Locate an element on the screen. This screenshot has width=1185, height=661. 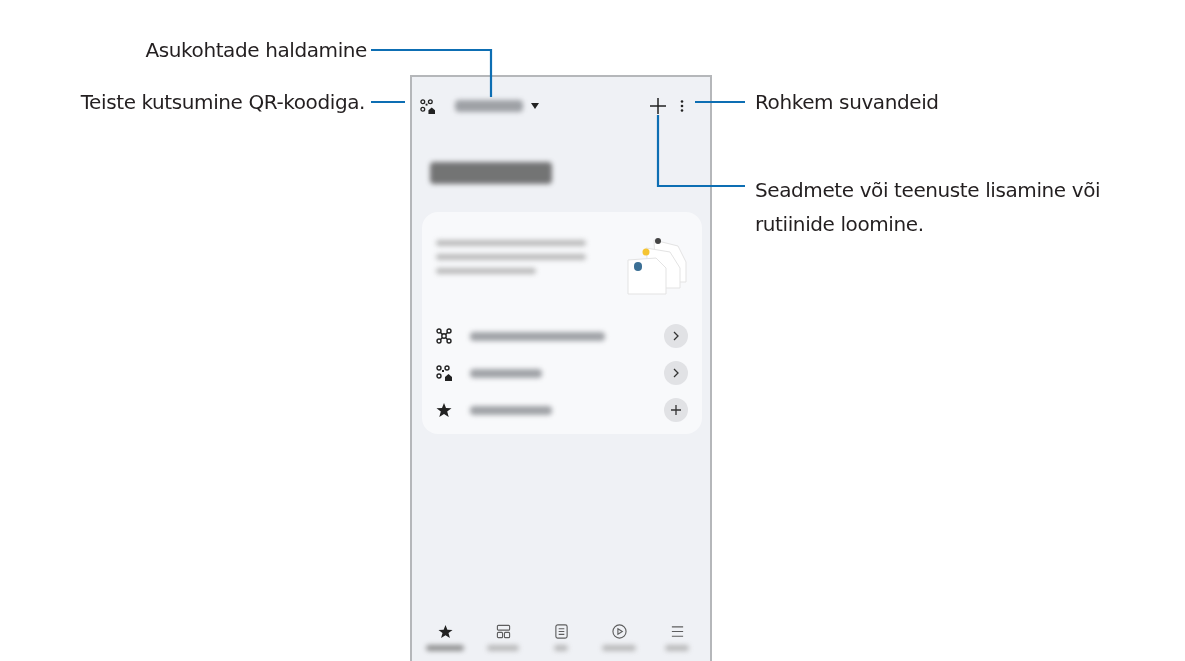
network-icon is located at coordinates (444, 336).